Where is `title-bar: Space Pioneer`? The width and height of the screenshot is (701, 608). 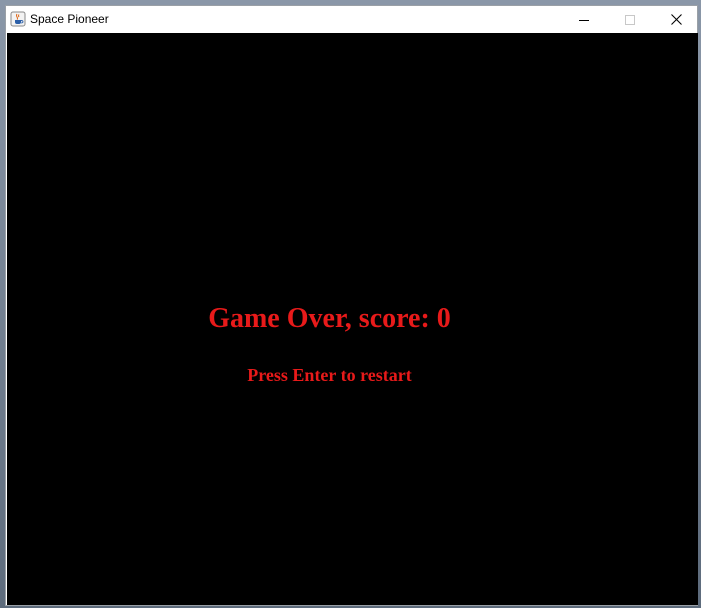 title-bar: Space Pioneer is located at coordinates (351, 19).